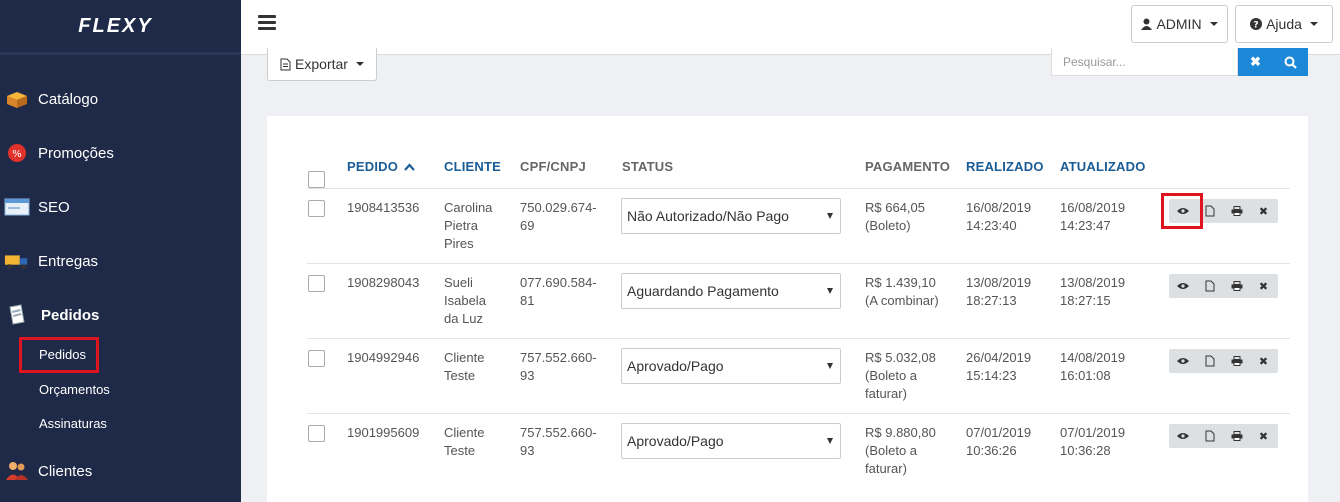 This screenshot has width=1340, height=502. What do you see at coordinates (1255, 62) in the screenshot?
I see `clear-search-icon: ✖` at bounding box center [1255, 62].